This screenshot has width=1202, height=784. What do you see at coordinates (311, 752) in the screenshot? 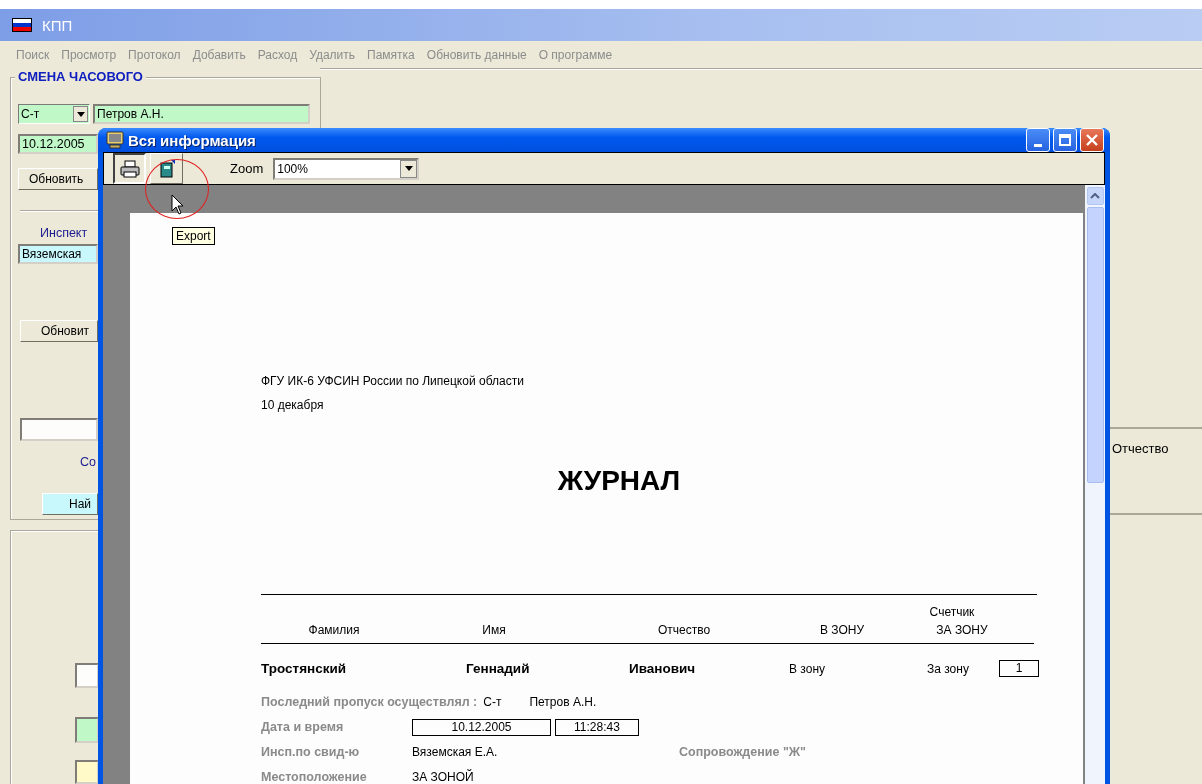
I see `field-label: Инсп.по свид-ю` at bounding box center [311, 752].